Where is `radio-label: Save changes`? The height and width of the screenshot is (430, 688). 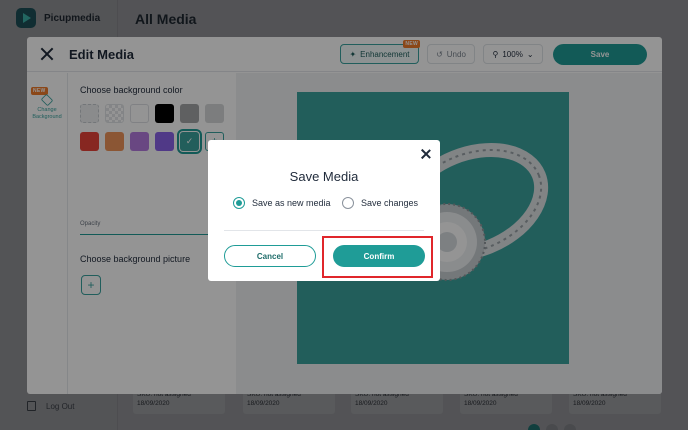
radio-label: Save changes is located at coordinates (390, 203).